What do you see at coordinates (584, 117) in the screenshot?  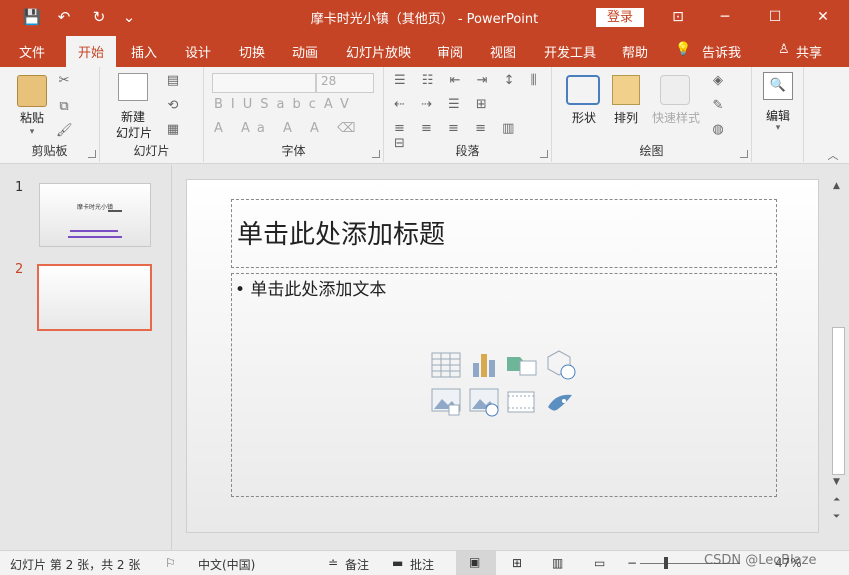 I see `shapes-button: 形状` at bounding box center [584, 117].